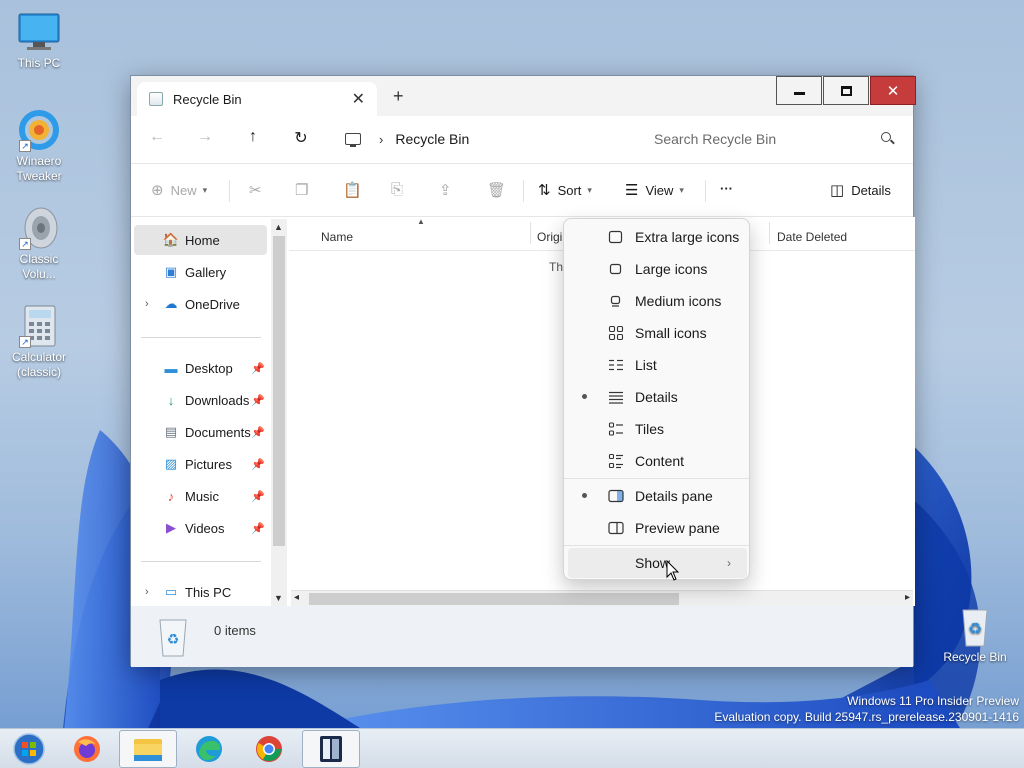 The height and width of the screenshot is (768, 1024). I want to click on menu-item-label: Content, so click(660, 461).